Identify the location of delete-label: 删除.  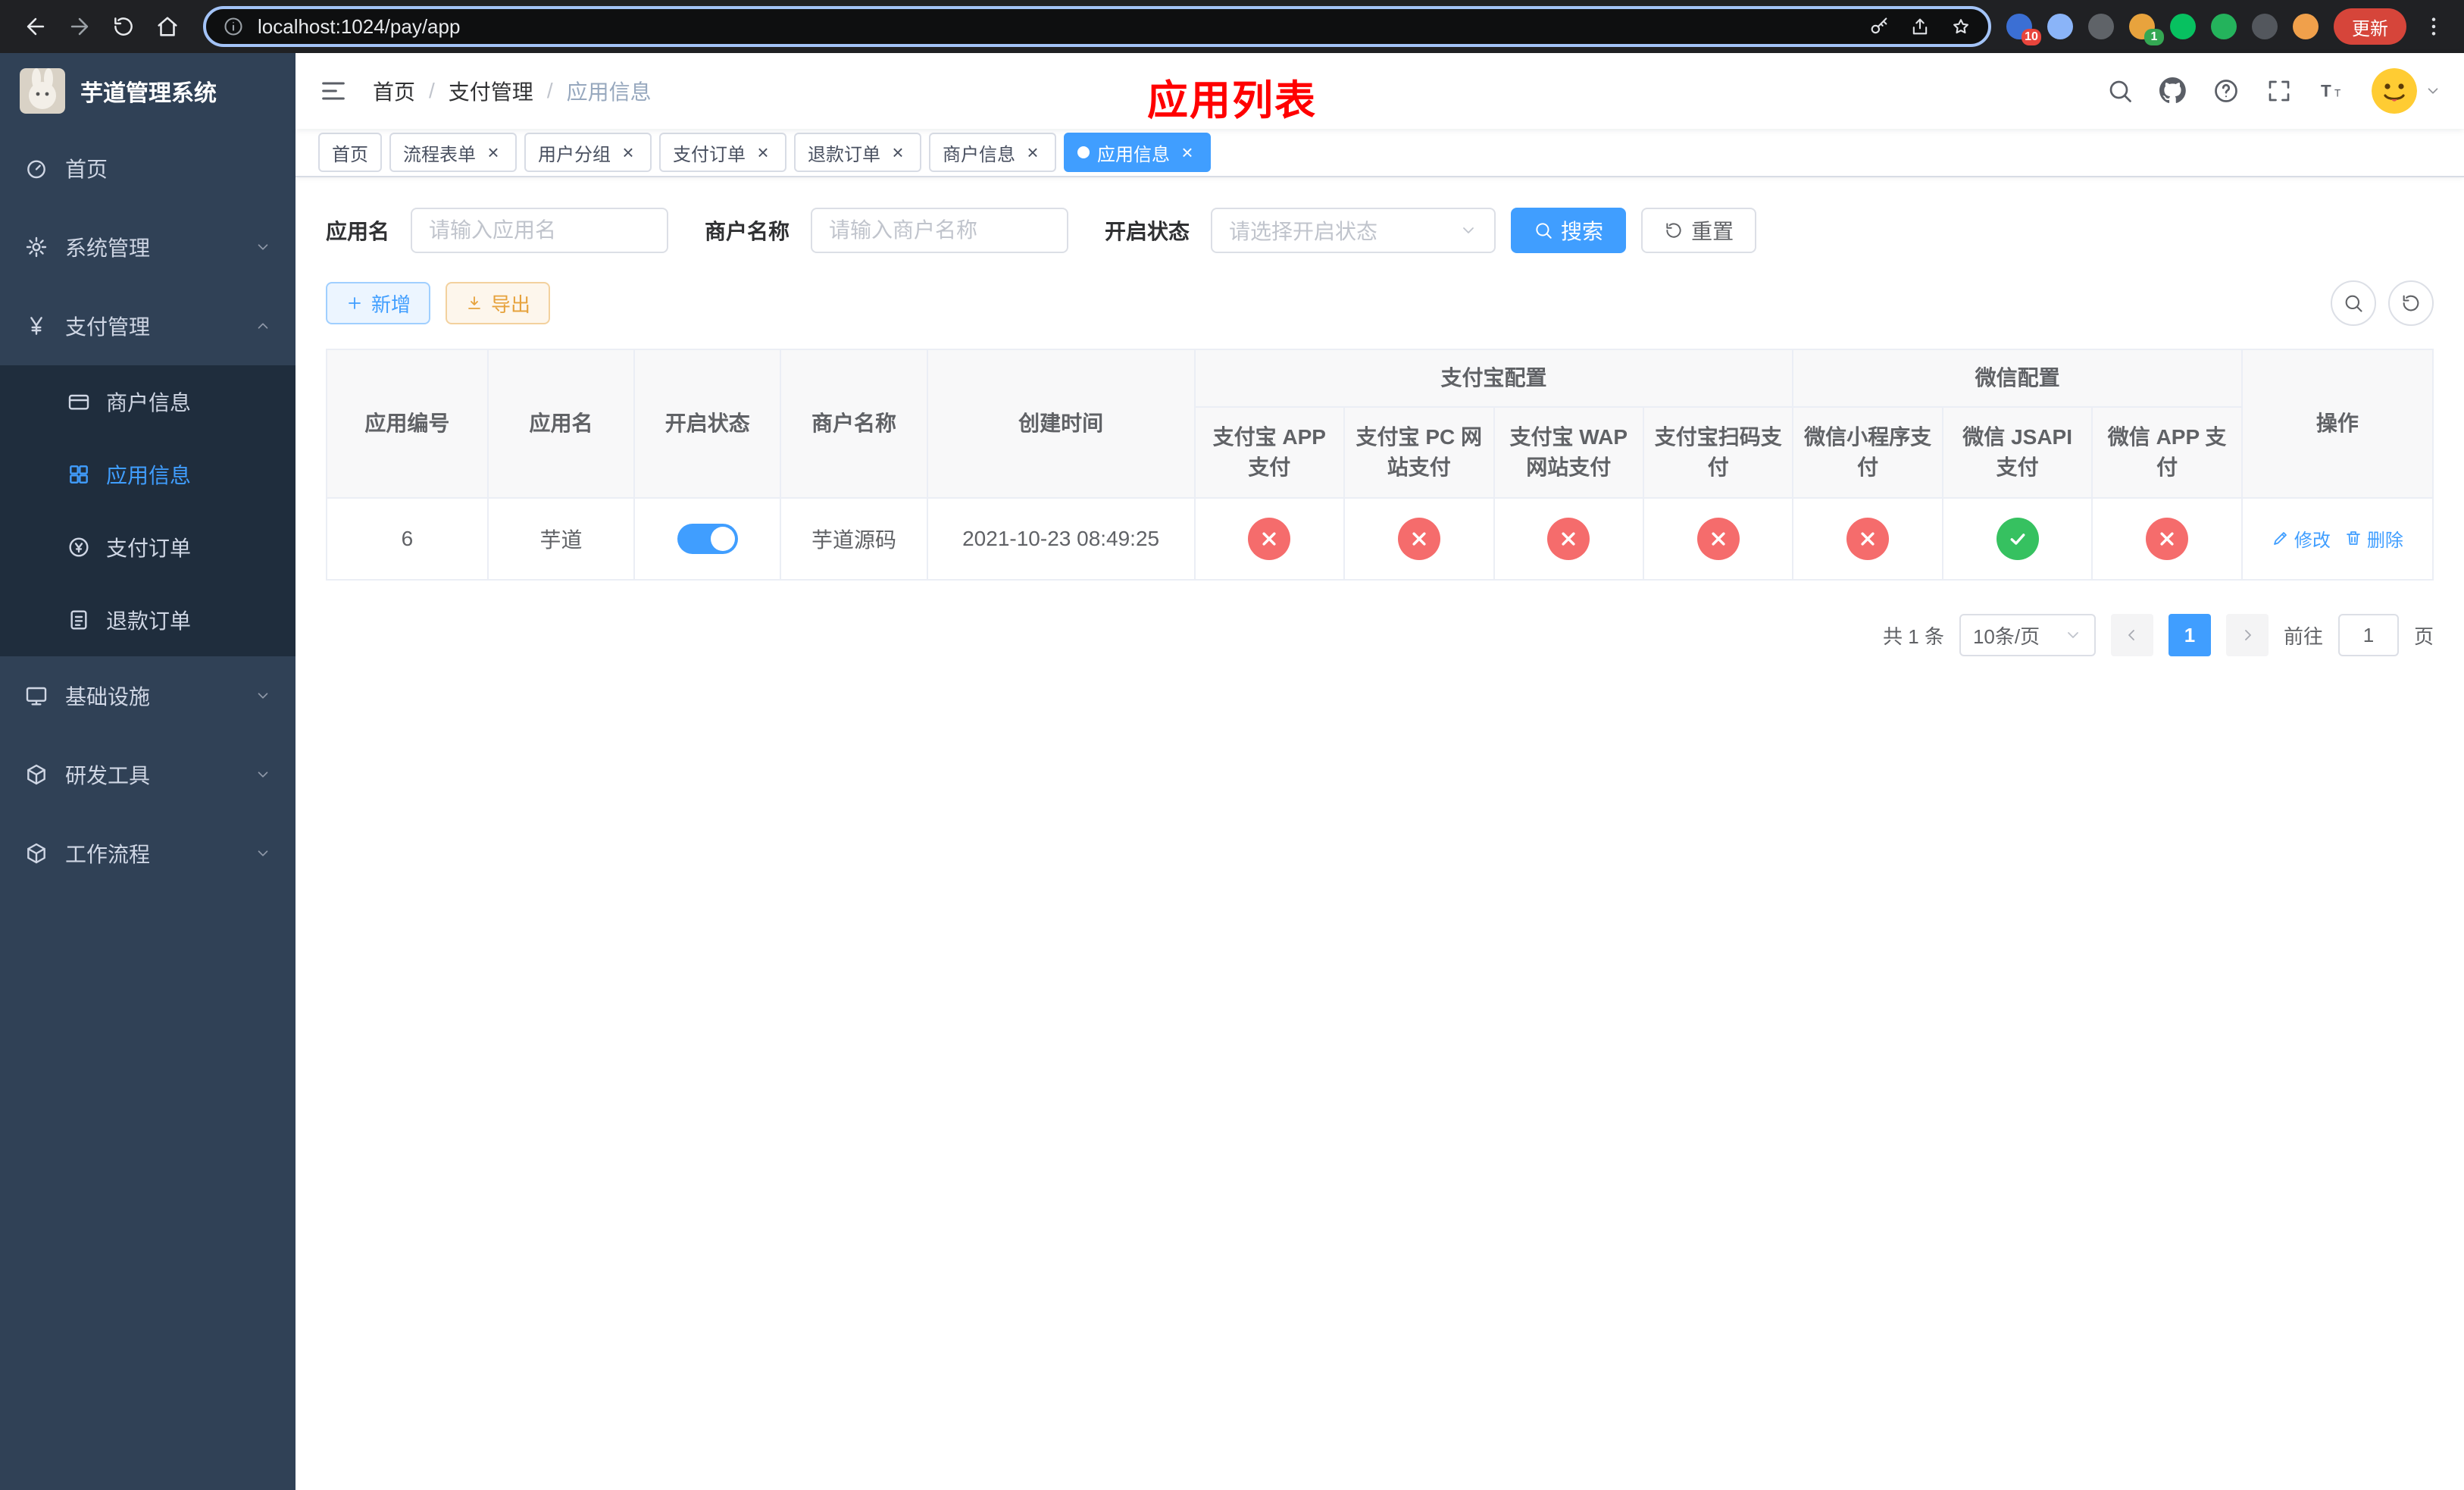
(2384, 540).